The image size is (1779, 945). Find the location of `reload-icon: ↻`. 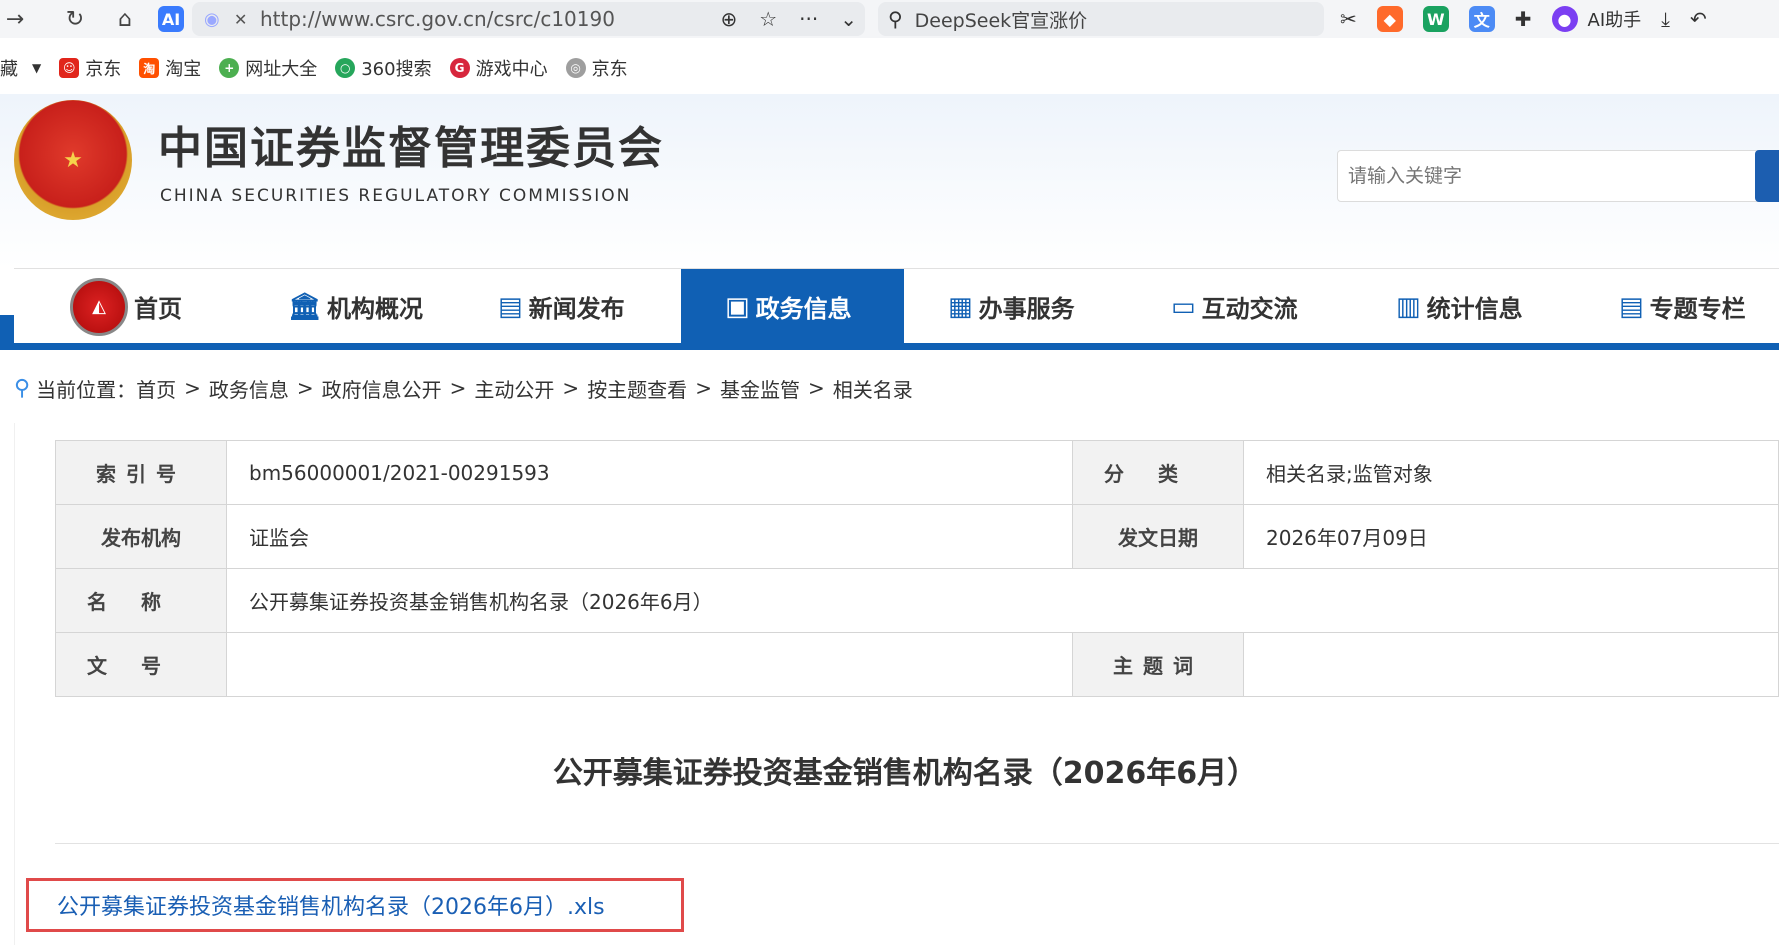

reload-icon: ↻ is located at coordinates (75, 19).